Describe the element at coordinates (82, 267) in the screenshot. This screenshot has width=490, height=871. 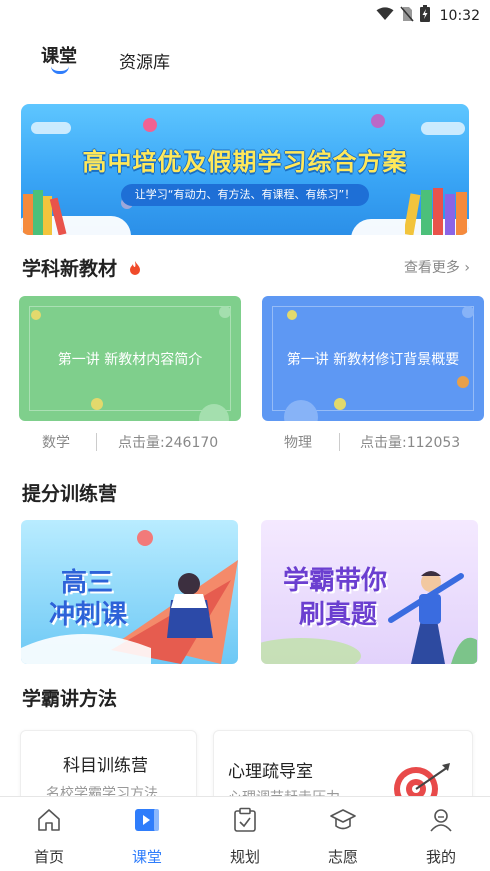
I see `section-title-new-textbook: 学科新教材` at that location.